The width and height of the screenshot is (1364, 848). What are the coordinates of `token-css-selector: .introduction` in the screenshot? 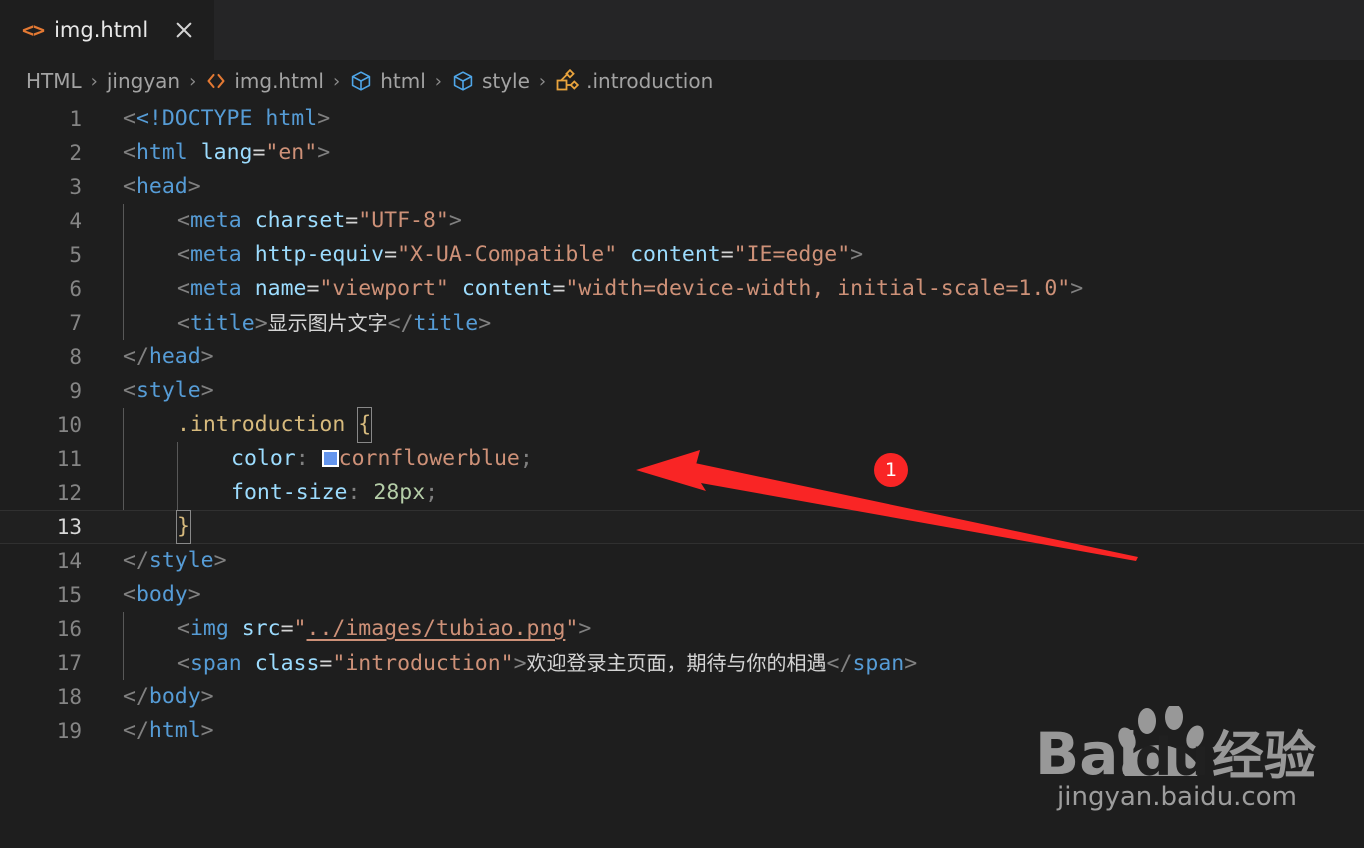 It's located at (261, 424).